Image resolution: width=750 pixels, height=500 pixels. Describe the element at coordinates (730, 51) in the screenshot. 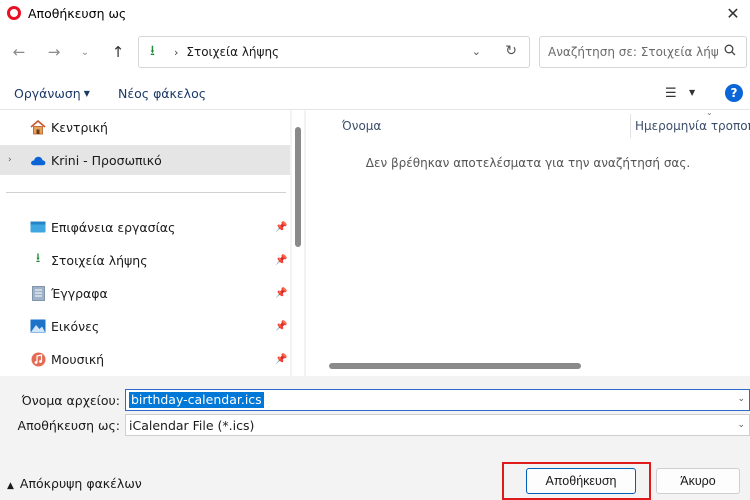

I see `search-icon` at that location.